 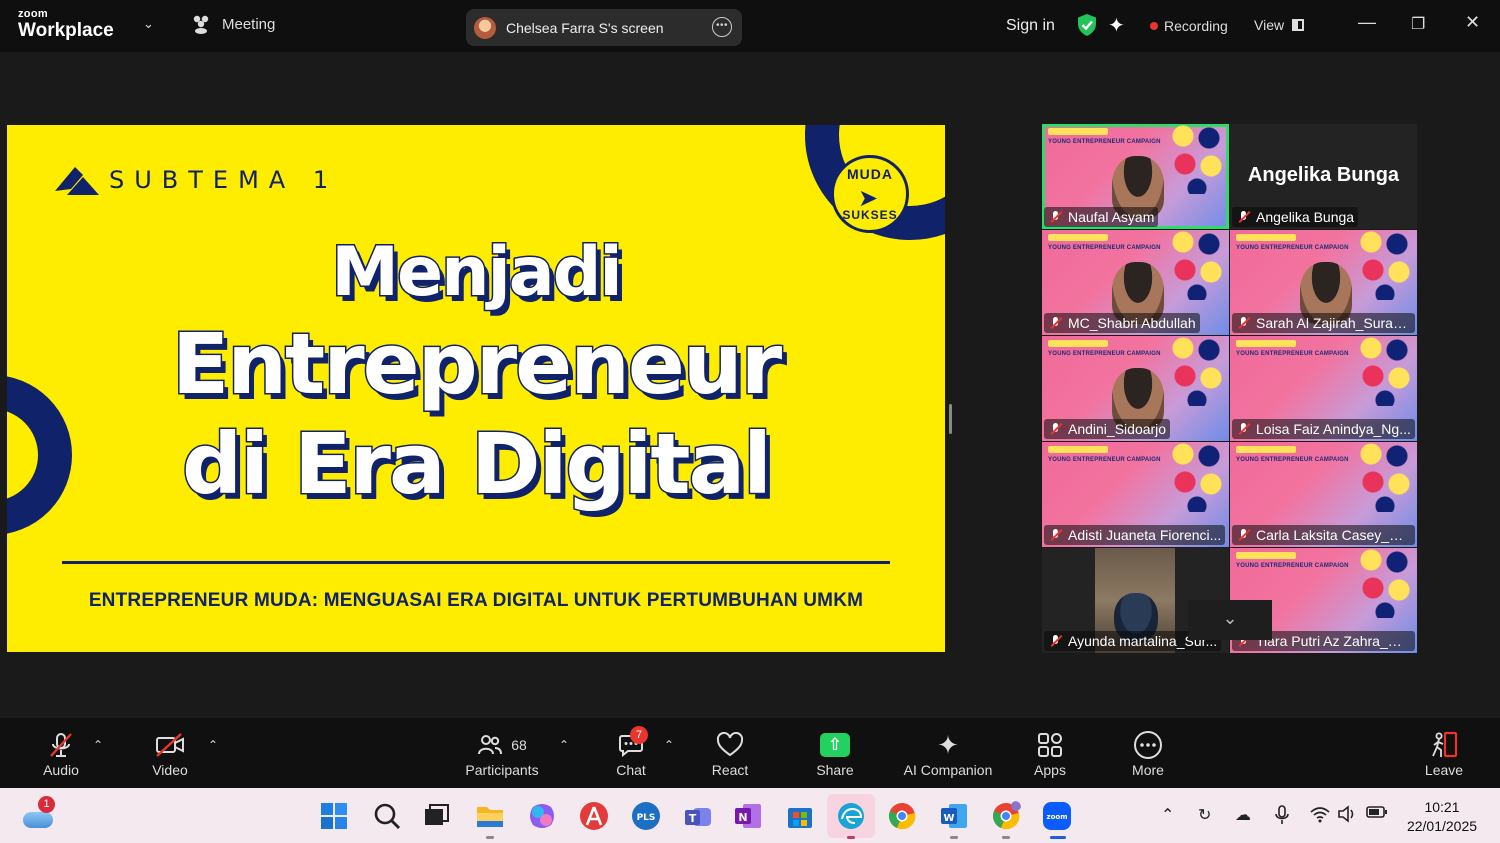 I want to click on svg-text: zoom, so click(x=1057, y=817).